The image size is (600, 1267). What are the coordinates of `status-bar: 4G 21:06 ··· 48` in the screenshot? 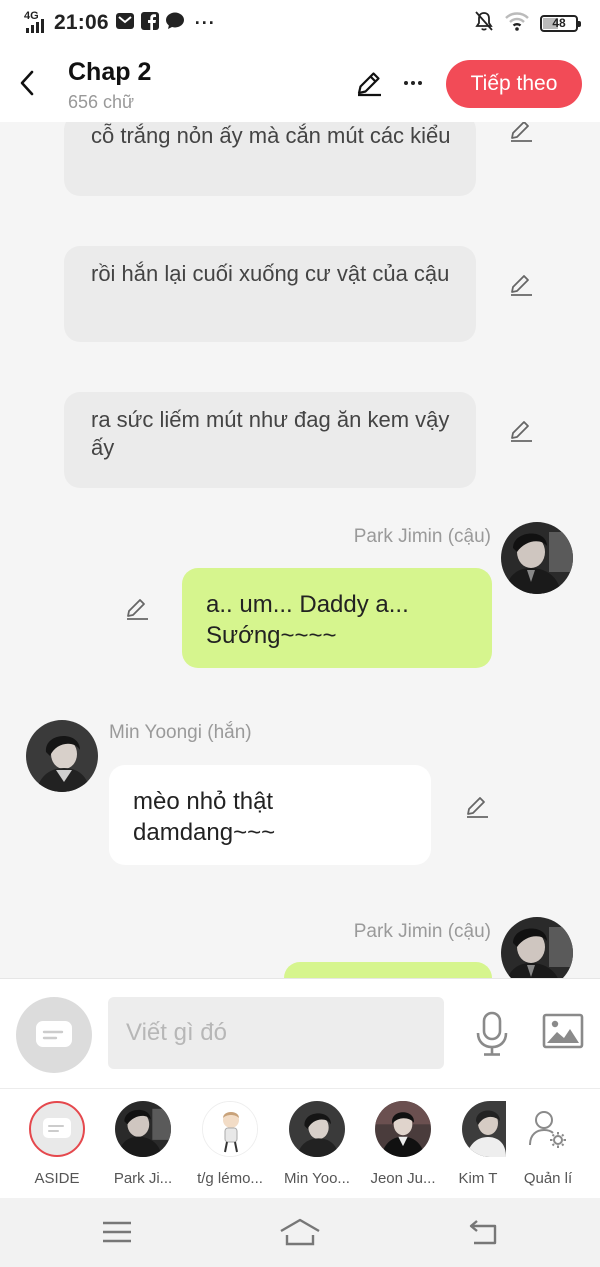 It's located at (300, 23).